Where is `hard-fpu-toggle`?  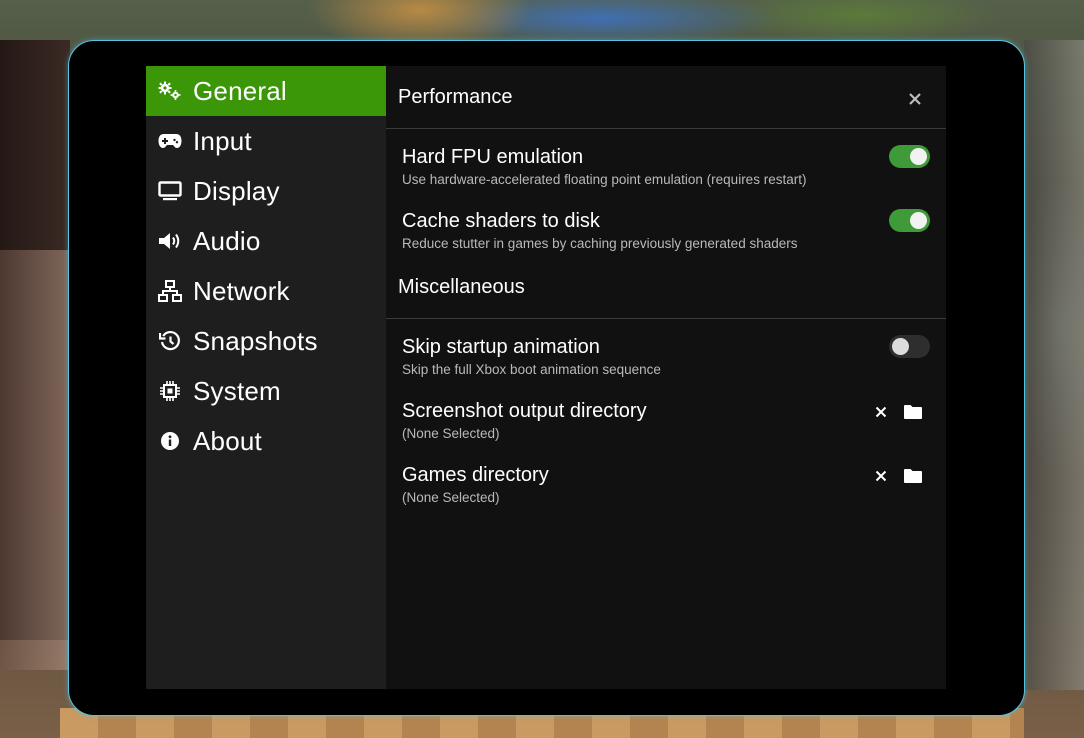
hard-fpu-toggle is located at coordinates (909, 156).